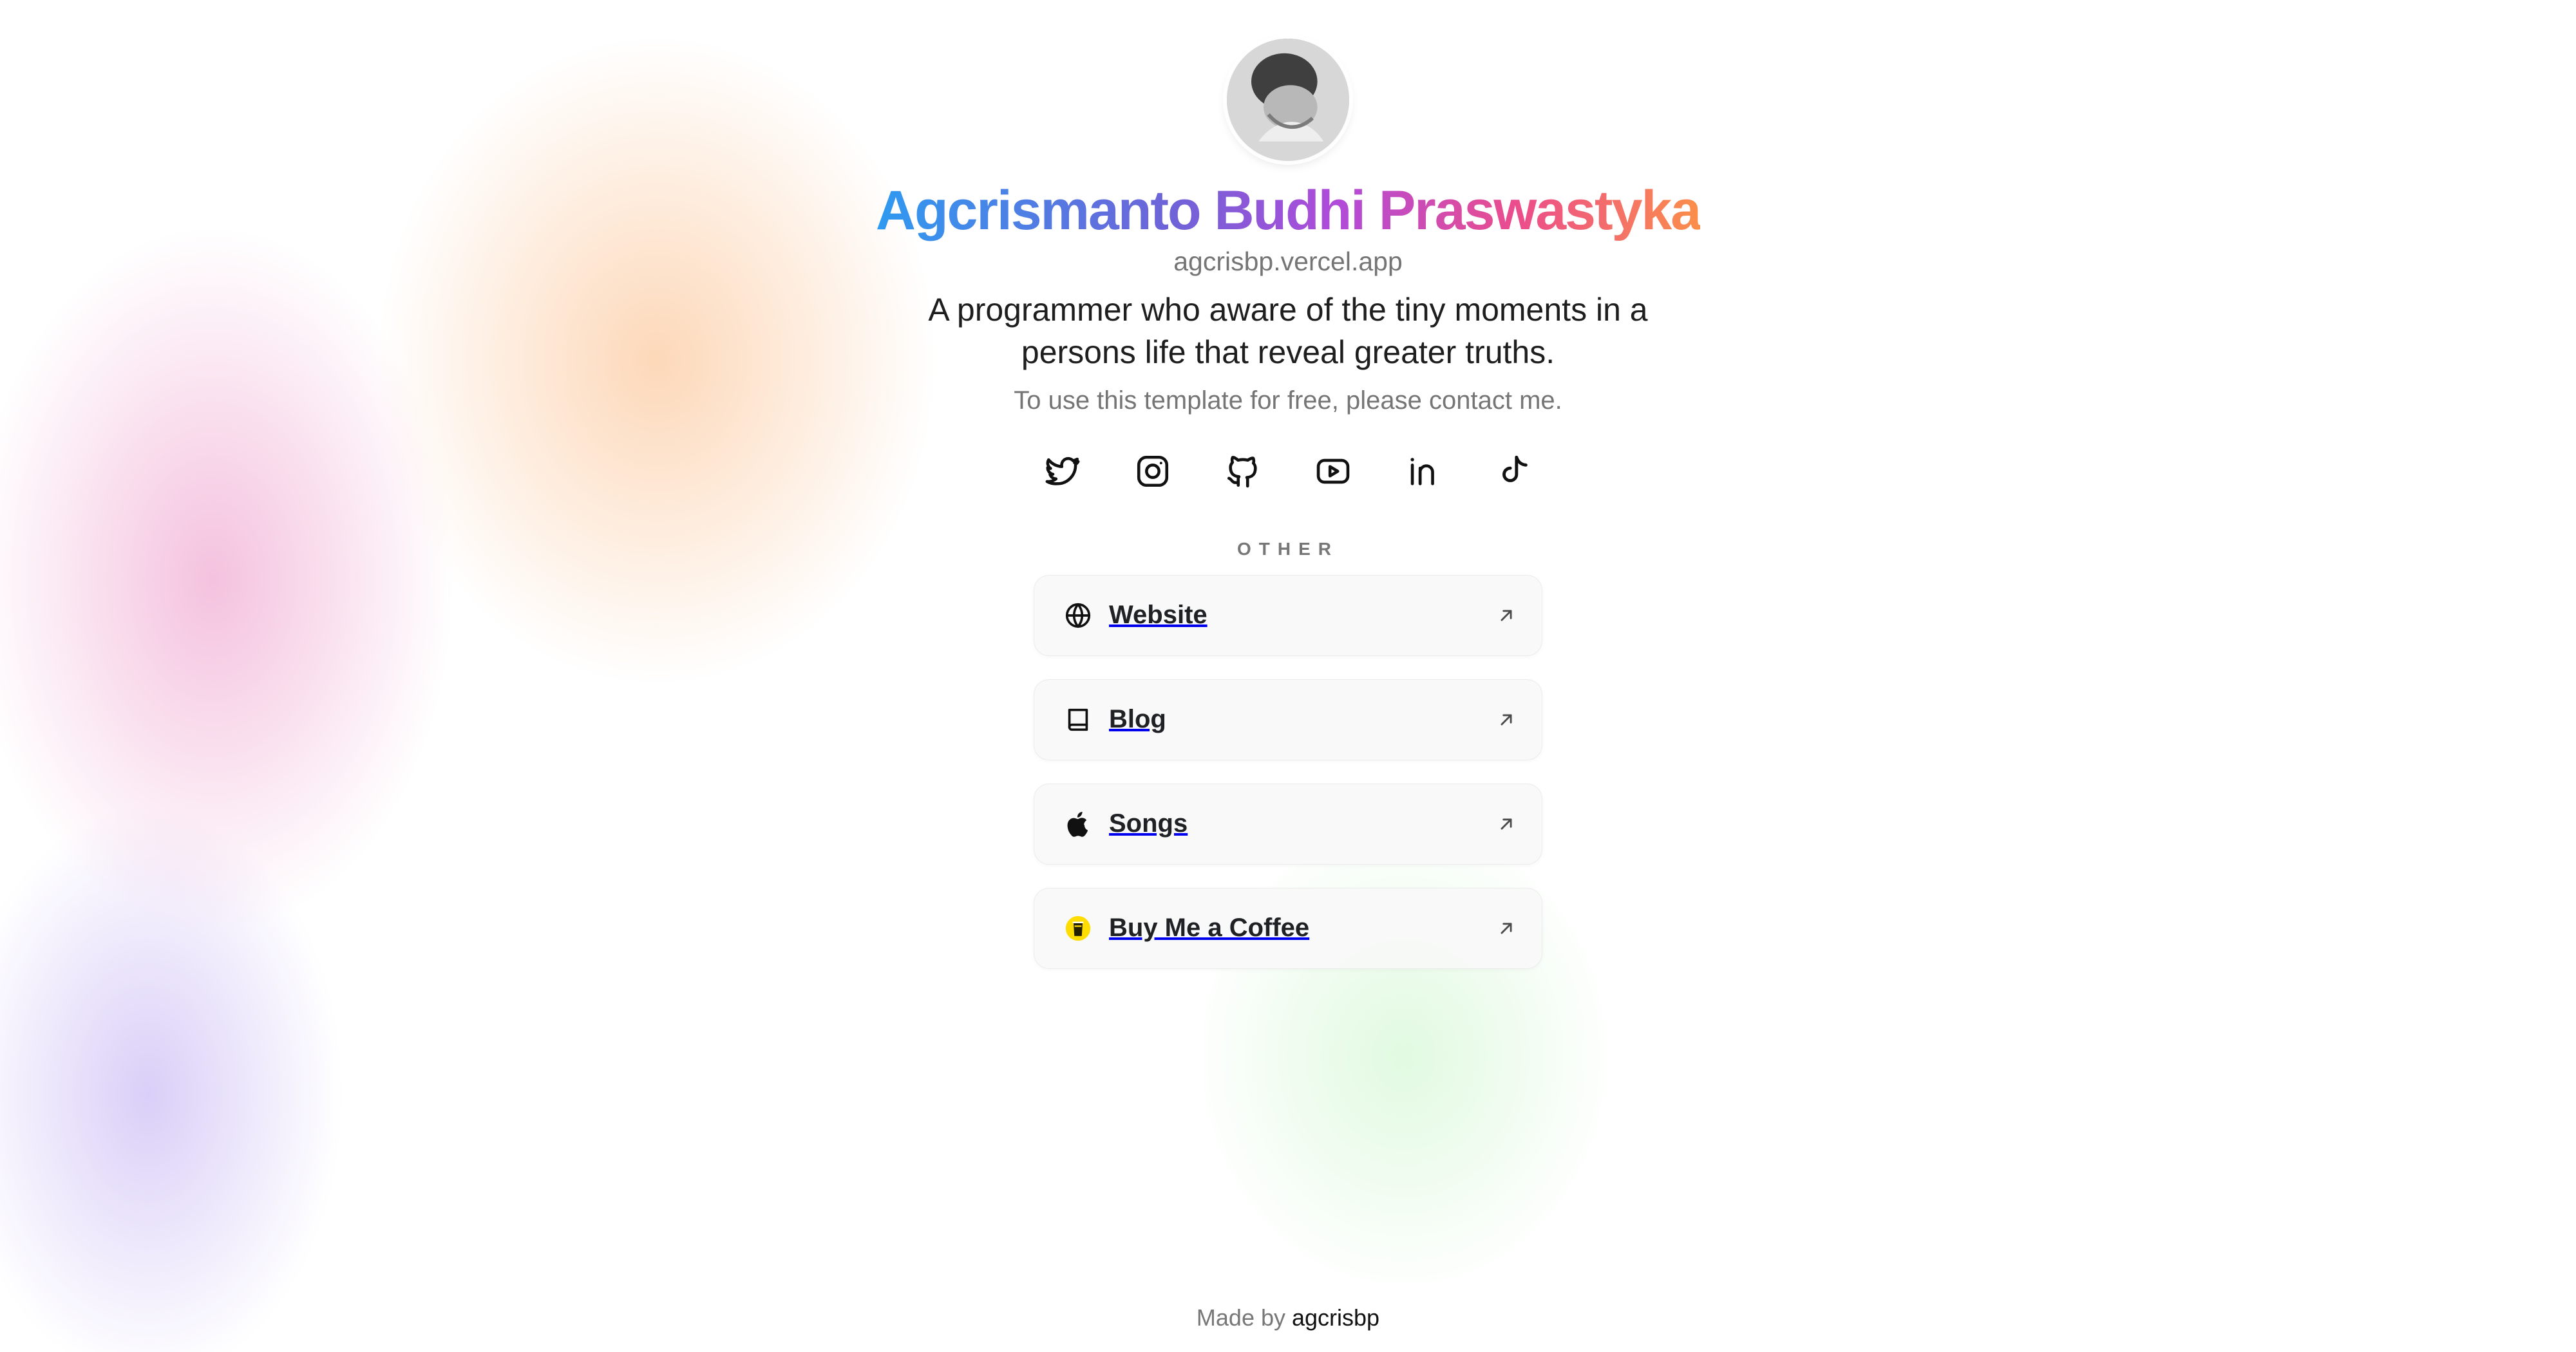 The image size is (2576, 1352). Describe the element at coordinates (1288, 824) in the screenshot. I see `songs-link-card: Songs` at that location.